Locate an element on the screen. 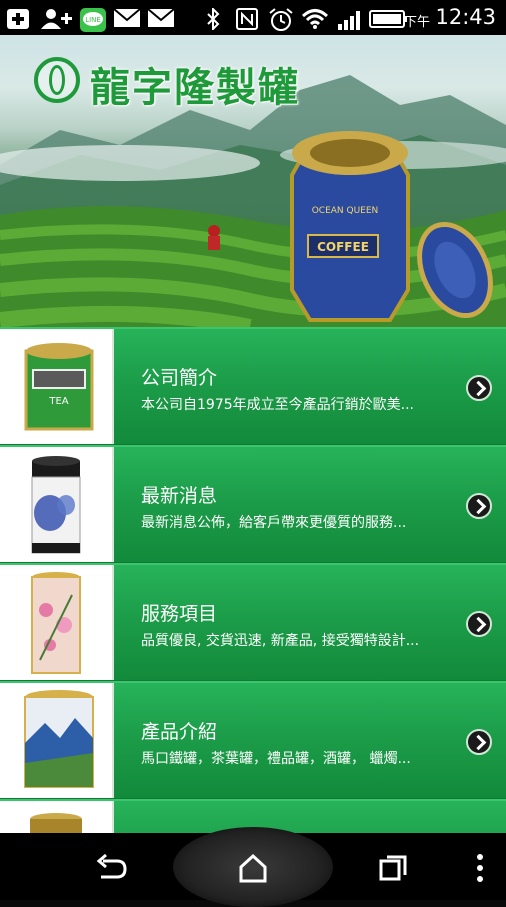 The image size is (506, 907). brand-logo-icon is located at coordinates (57, 80).